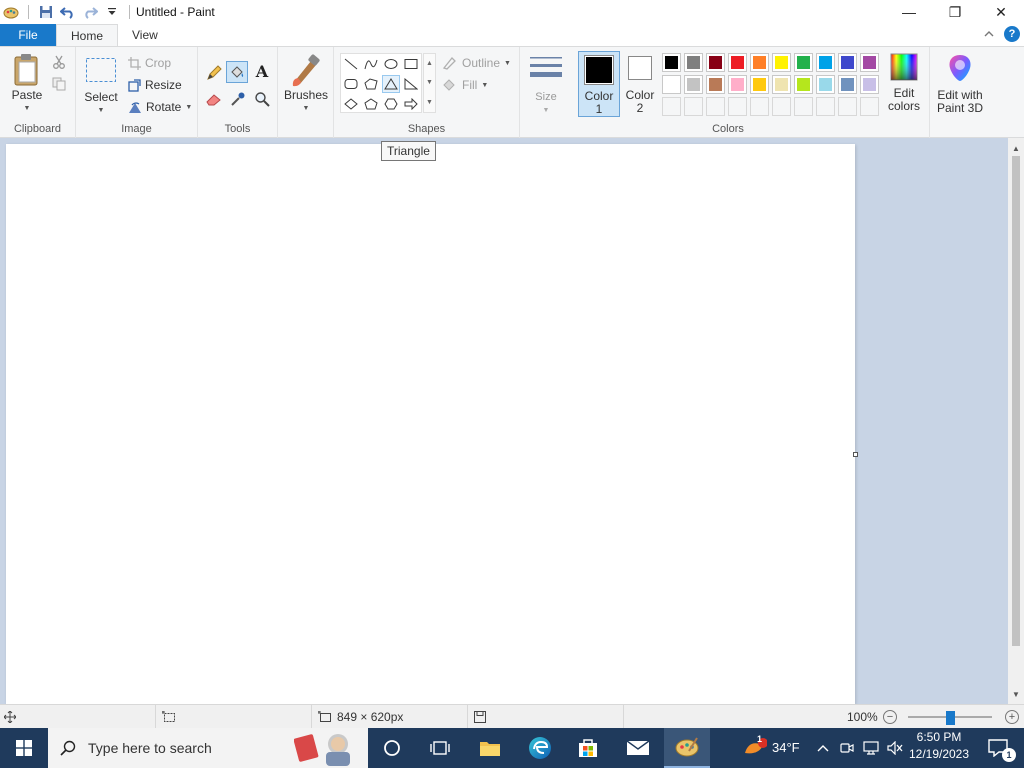 Image resolution: width=1024 pixels, height=768 pixels. Describe the element at coordinates (101, 87) in the screenshot. I see `select-button: Select ▼` at that location.